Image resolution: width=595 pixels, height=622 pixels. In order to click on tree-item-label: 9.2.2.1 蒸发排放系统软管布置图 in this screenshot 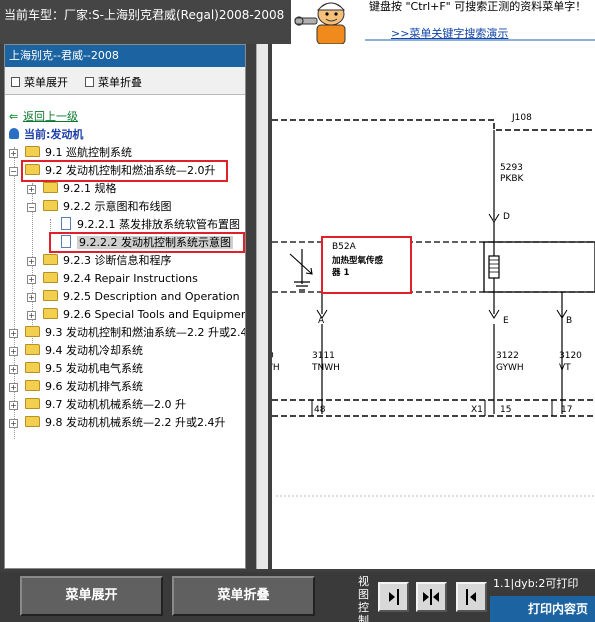, I will do `click(158, 224)`.